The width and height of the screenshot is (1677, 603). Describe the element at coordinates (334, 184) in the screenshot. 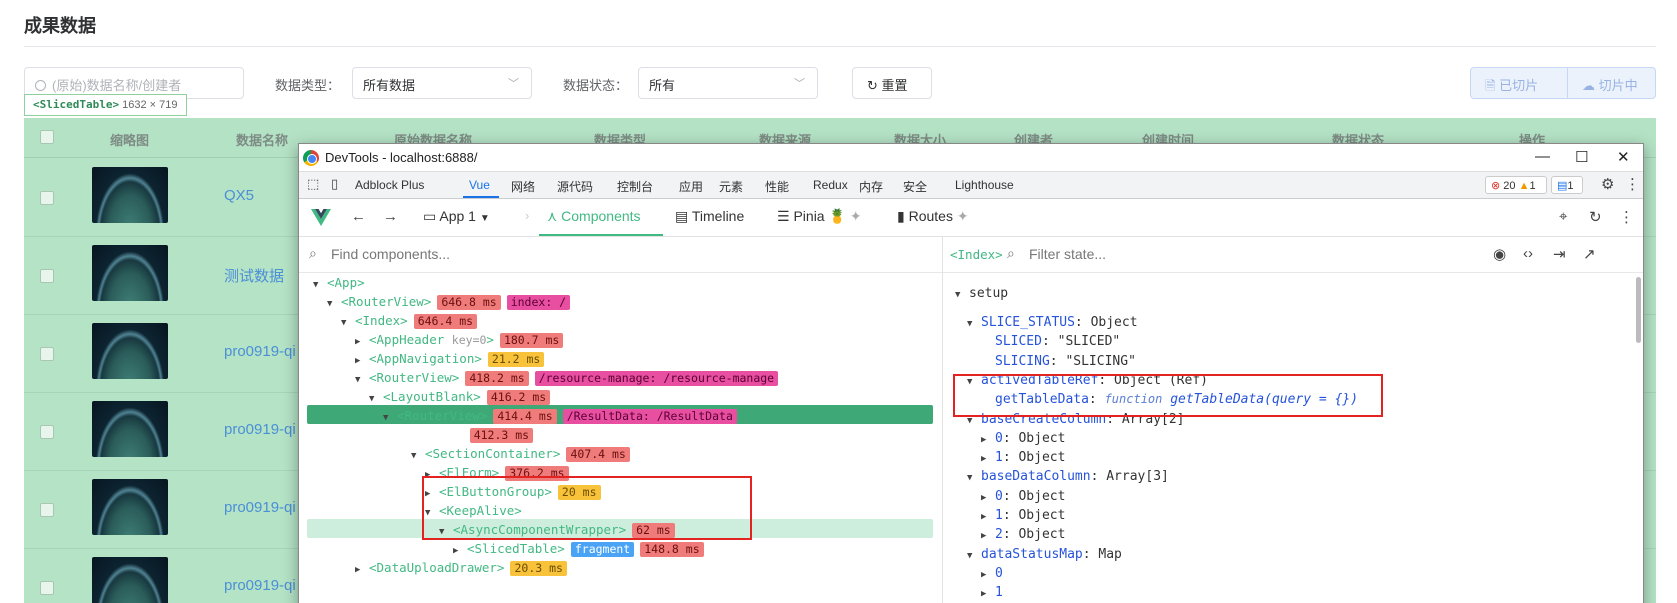

I see `device-toolbar-icon: ▯` at that location.